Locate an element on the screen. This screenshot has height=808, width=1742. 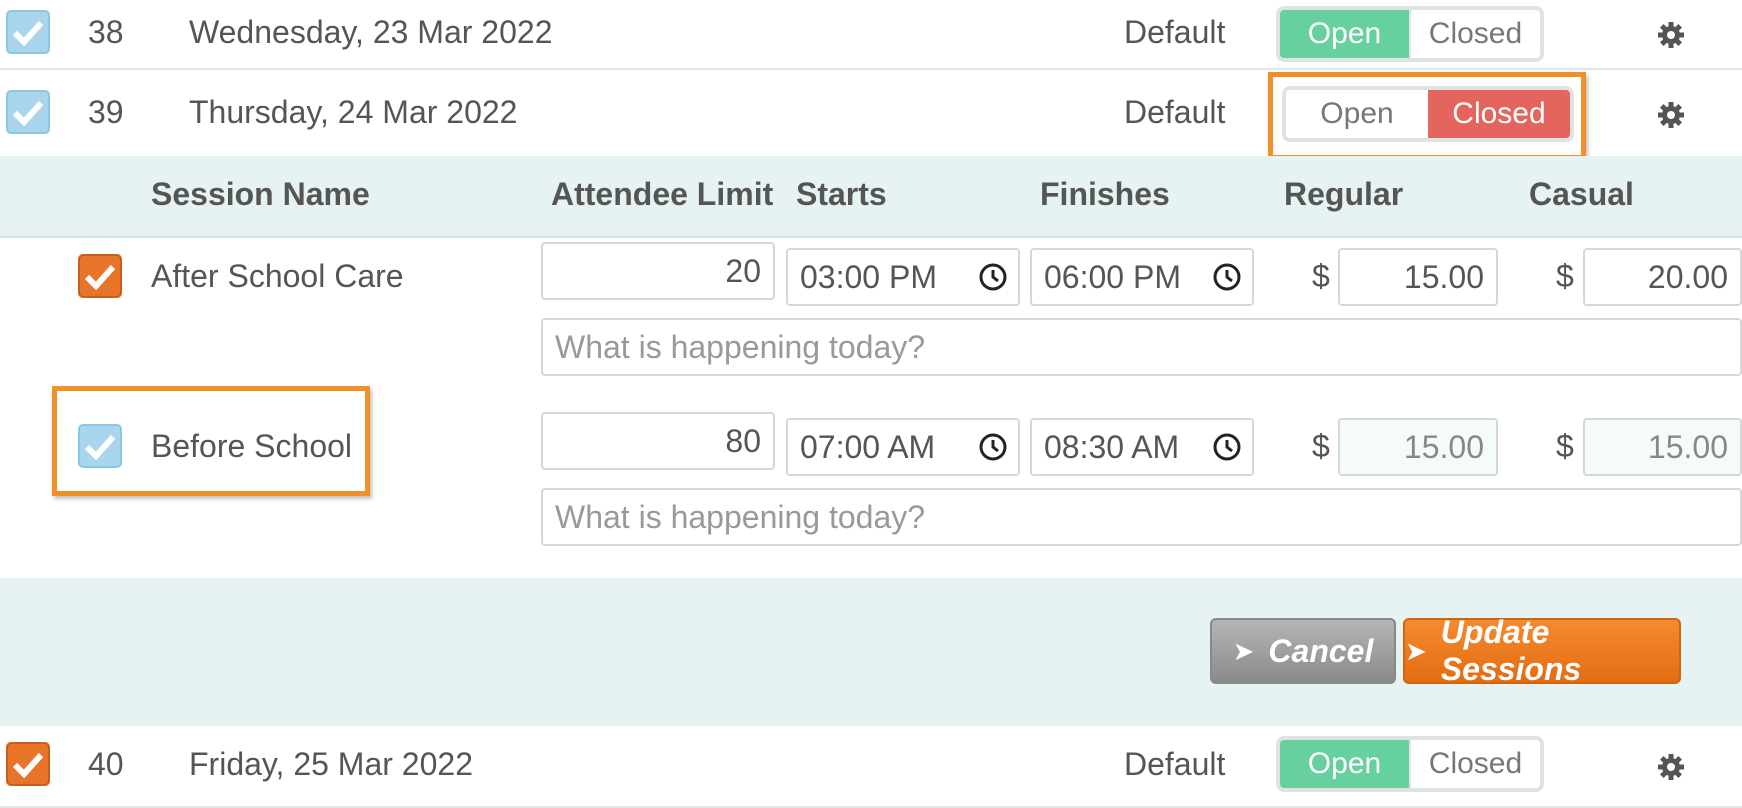
casual-price-input: 20.00 is located at coordinates (1662, 277).